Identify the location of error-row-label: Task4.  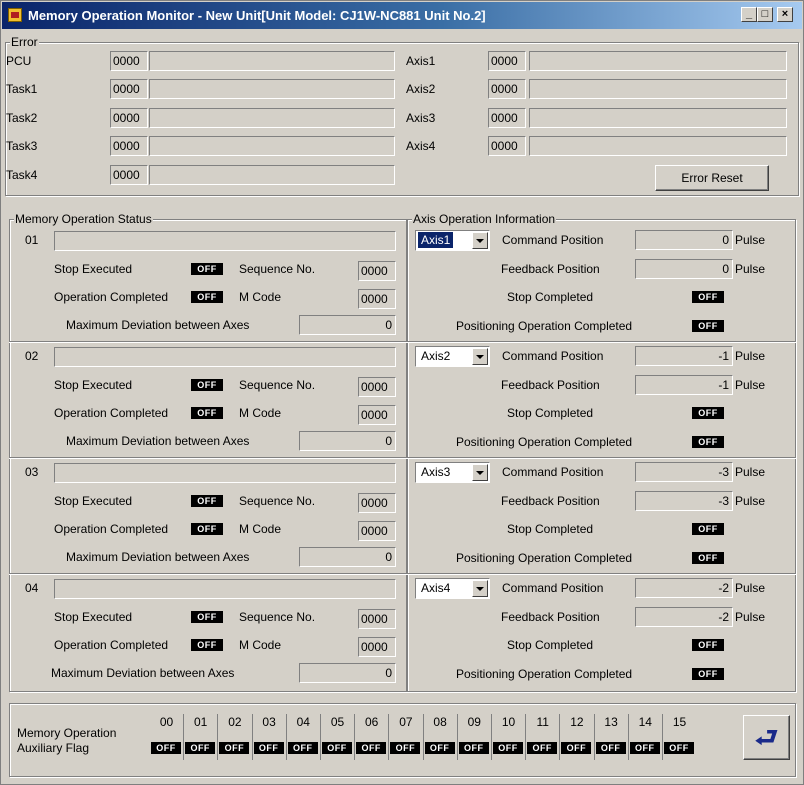
(22, 175).